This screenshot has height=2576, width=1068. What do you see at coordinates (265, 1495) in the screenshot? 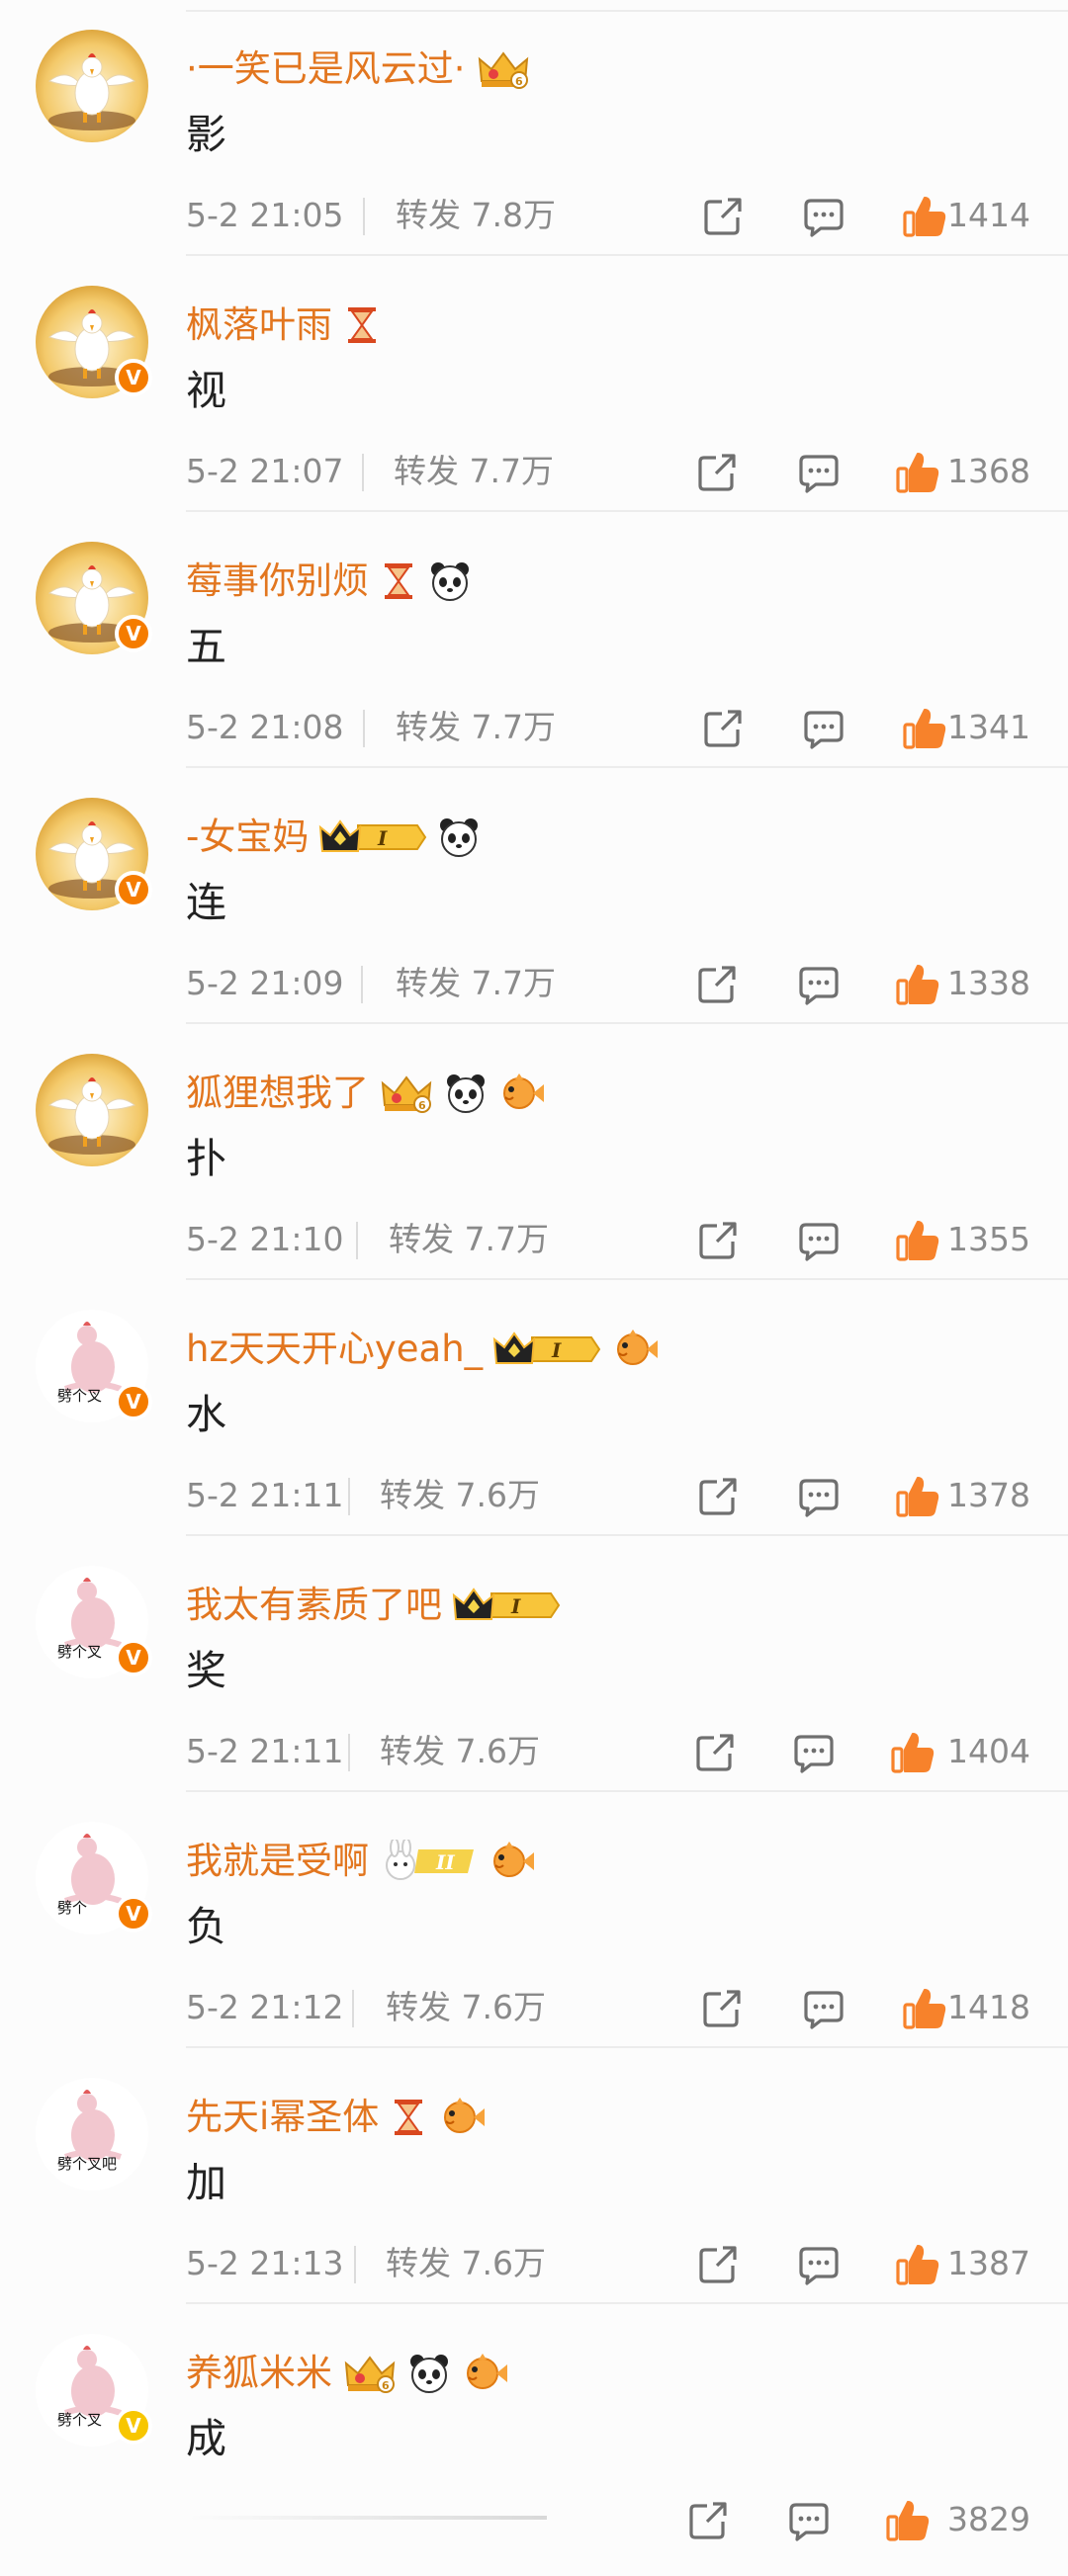
I see `timestamp: 5-2 21:11` at bounding box center [265, 1495].